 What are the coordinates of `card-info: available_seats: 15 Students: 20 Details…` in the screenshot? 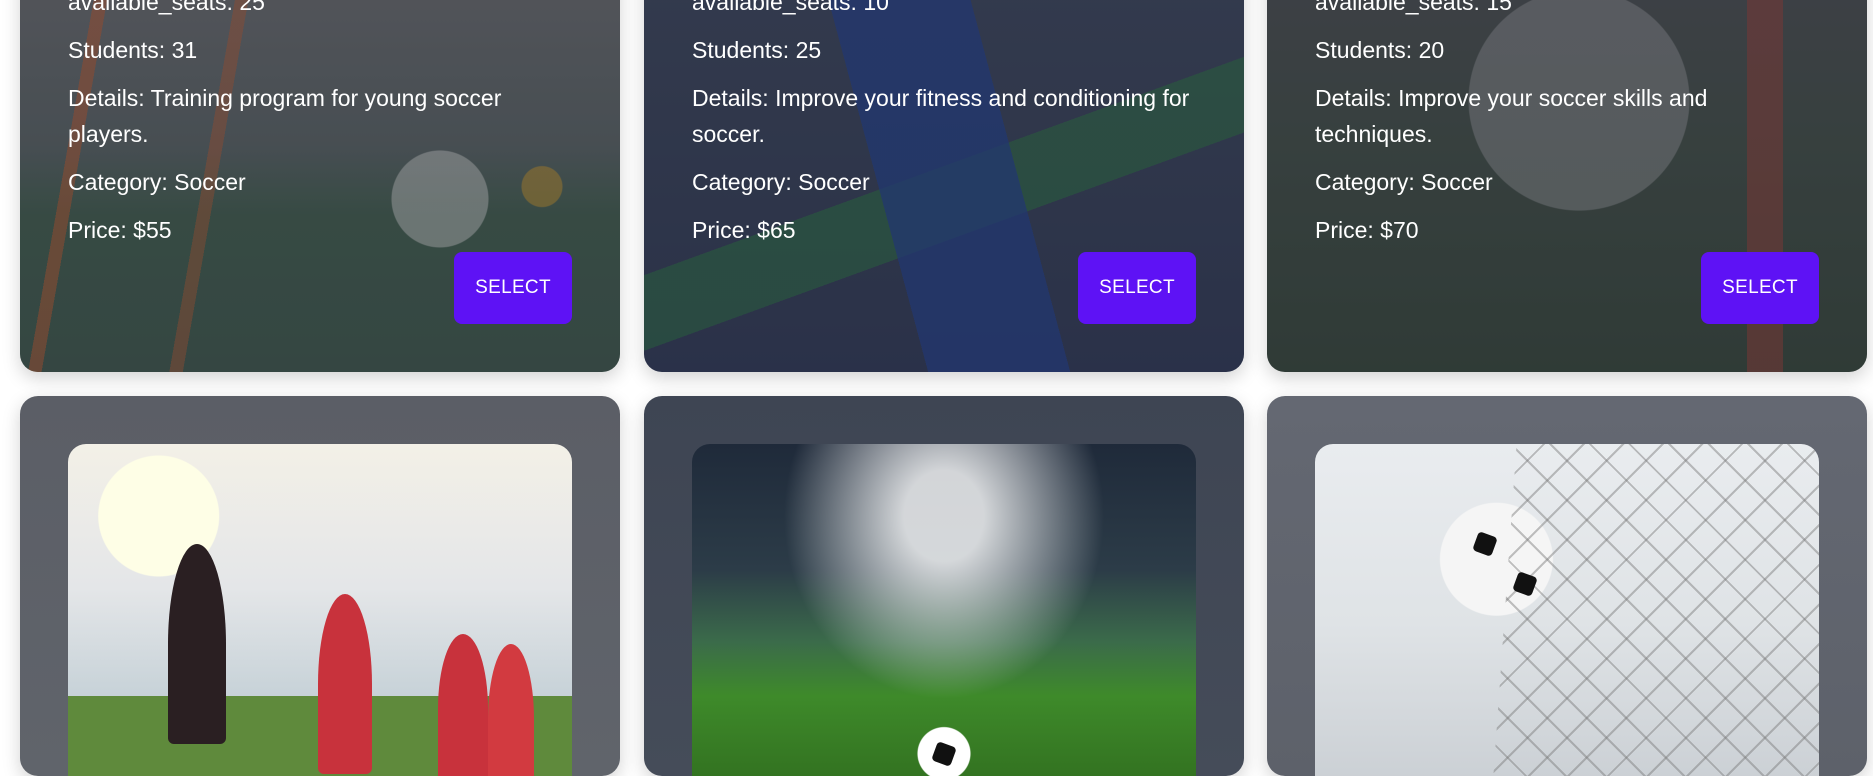 It's located at (1570, 130).